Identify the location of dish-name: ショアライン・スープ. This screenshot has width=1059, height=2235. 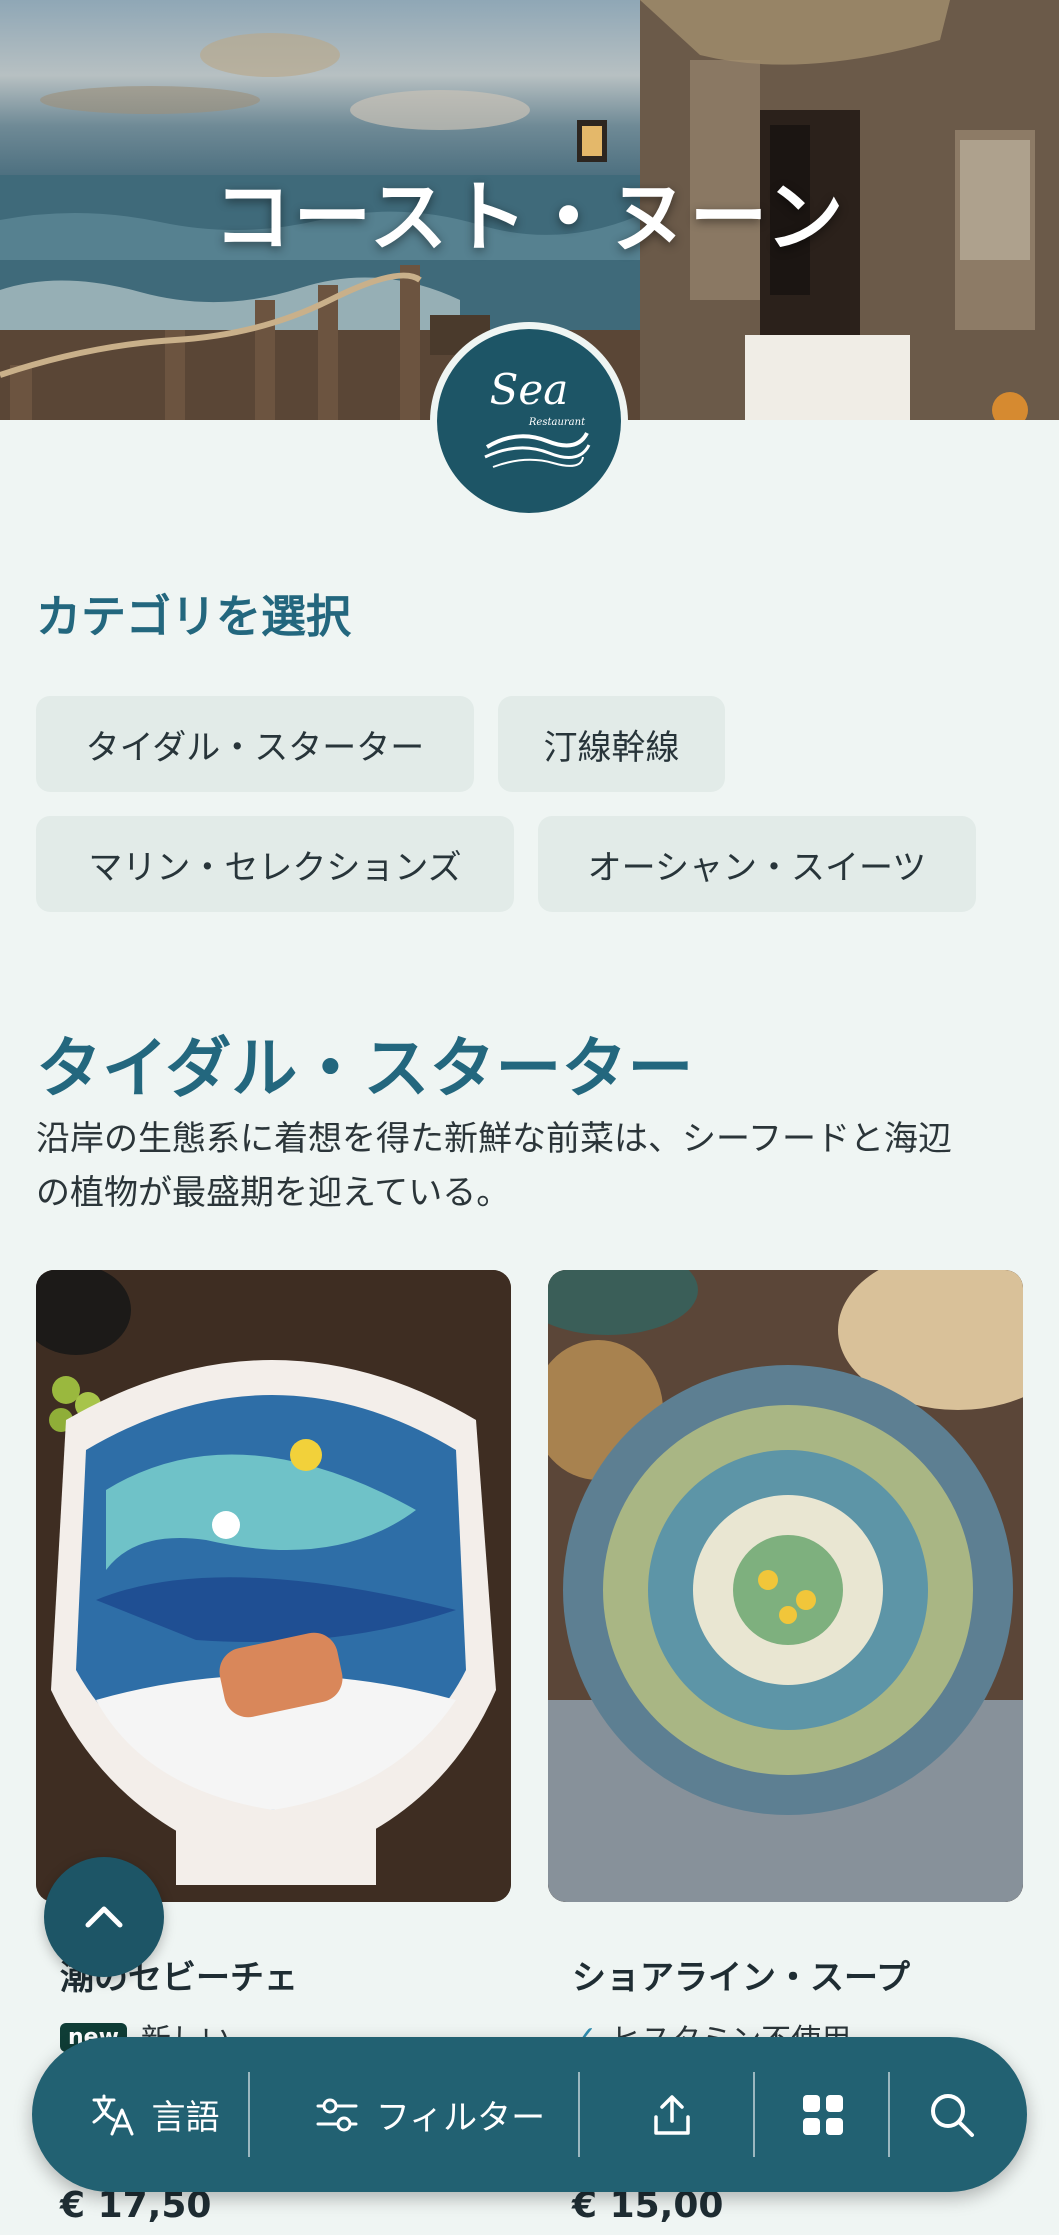
(741, 1974).